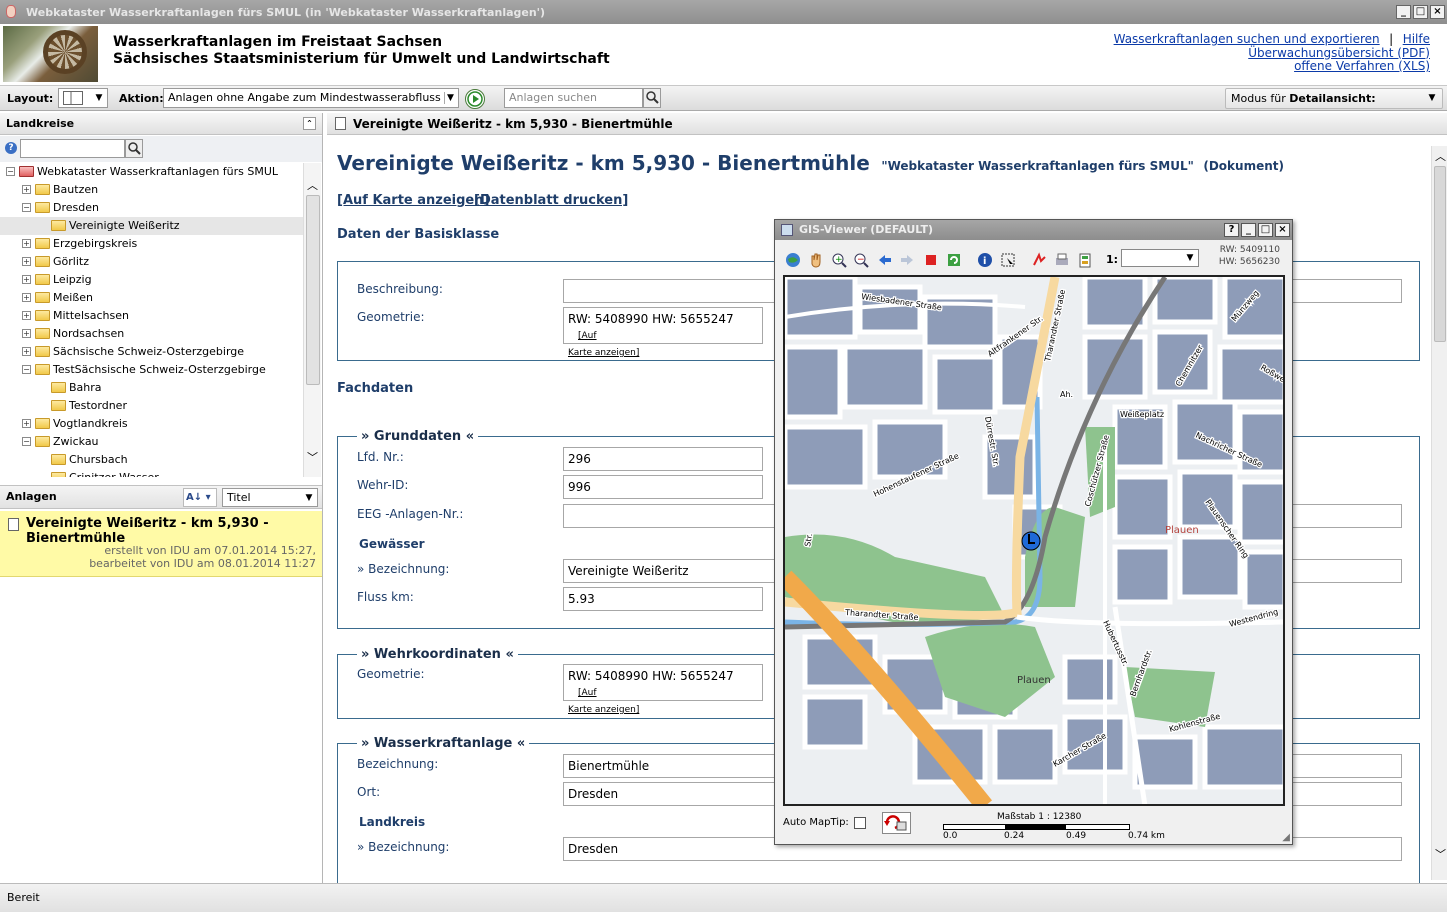  I want to click on tree-item: + Bautzen, so click(151, 190).